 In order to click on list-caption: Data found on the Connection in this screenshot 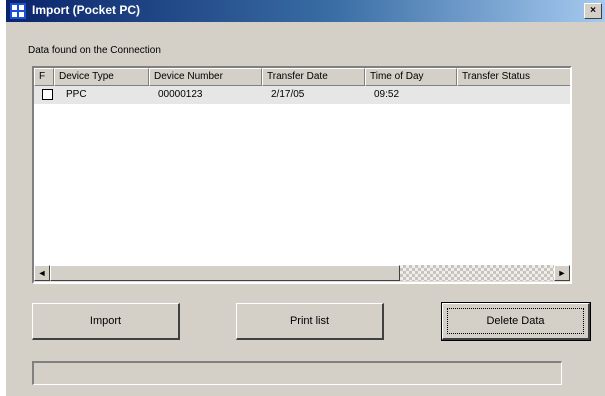, I will do `click(94, 50)`.